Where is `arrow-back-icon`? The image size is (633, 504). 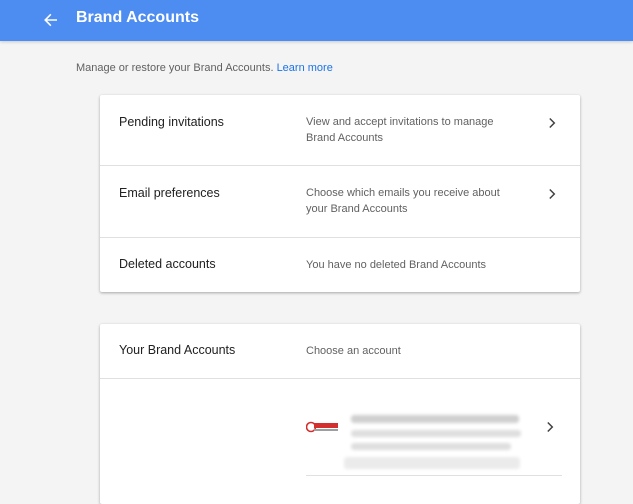 arrow-back-icon is located at coordinates (50, 20).